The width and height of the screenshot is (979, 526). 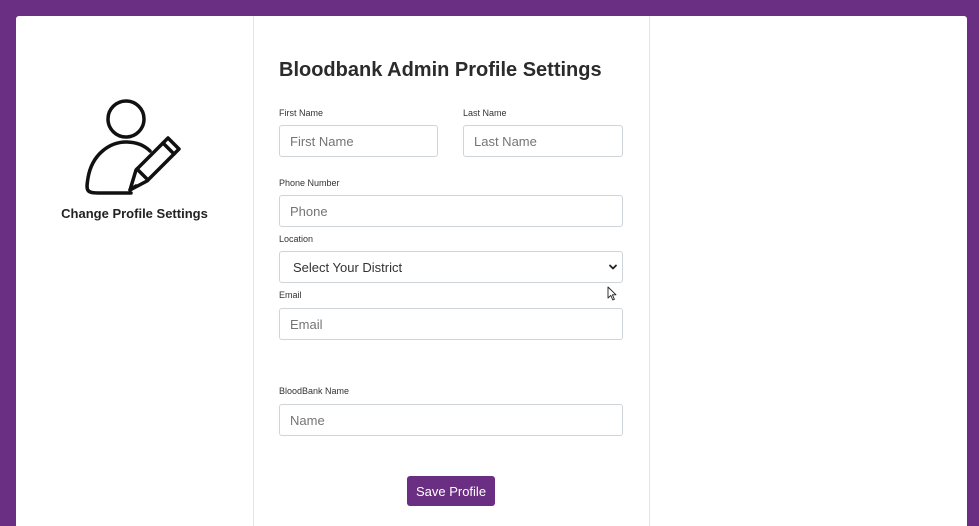 I want to click on district-select-value: Select Your District, so click(x=348, y=267).